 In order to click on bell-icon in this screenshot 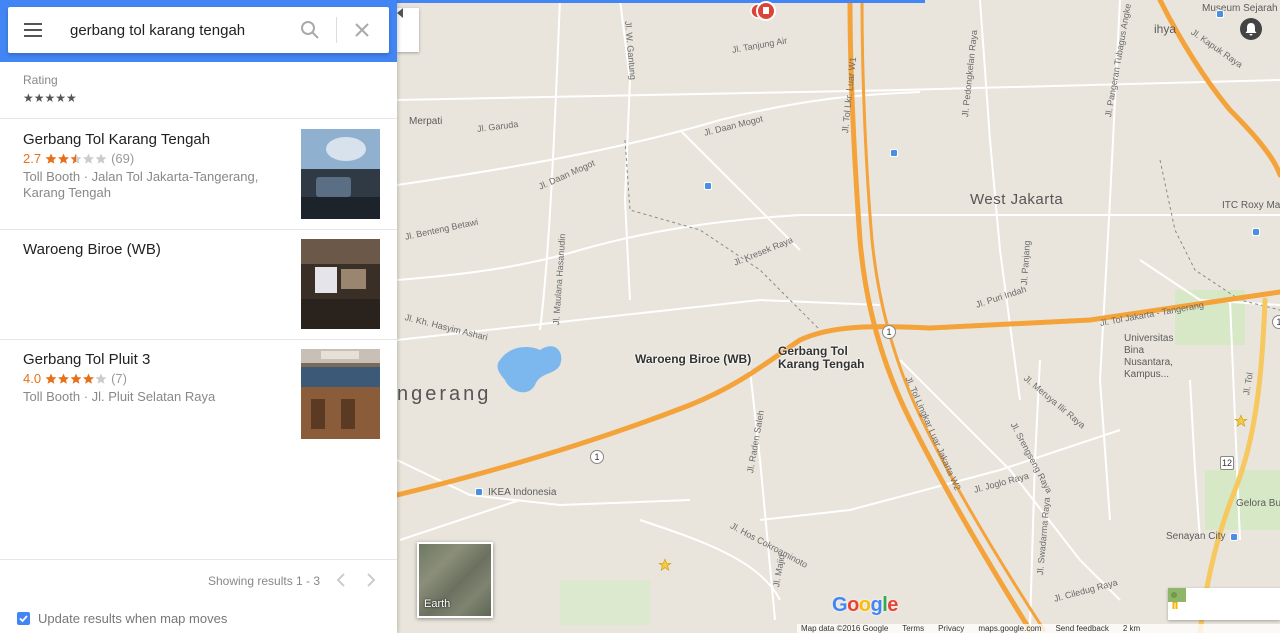, I will do `click(1251, 29)`.